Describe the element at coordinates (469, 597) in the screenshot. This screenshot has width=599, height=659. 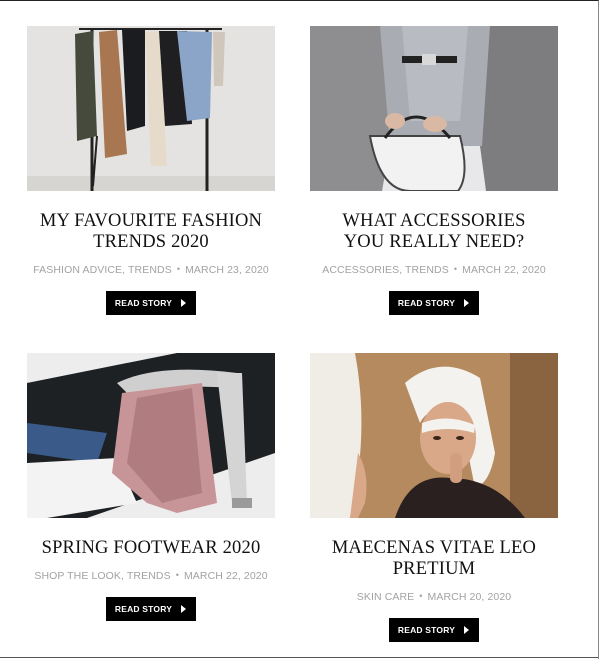
I see `post-date: MARCH 20, 2020` at that location.